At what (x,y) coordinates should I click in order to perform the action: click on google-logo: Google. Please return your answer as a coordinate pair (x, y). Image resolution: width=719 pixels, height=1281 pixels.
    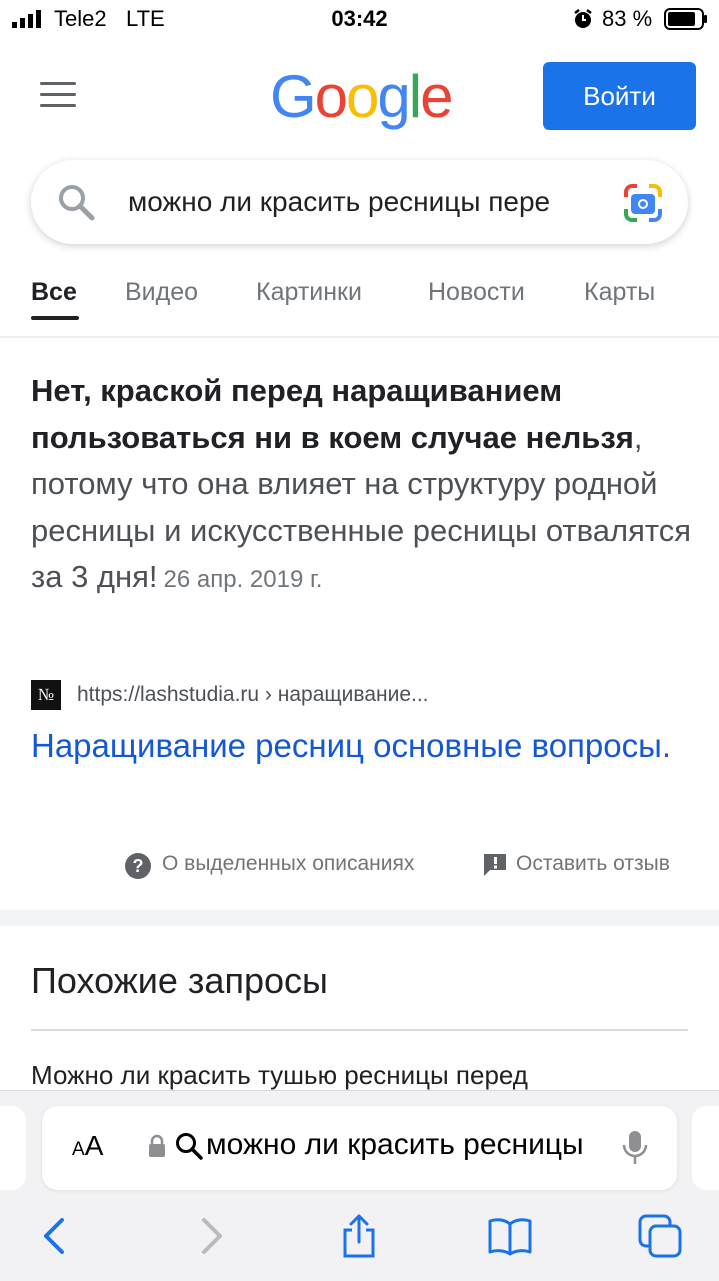
    Looking at the image, I should click on (362, 96).